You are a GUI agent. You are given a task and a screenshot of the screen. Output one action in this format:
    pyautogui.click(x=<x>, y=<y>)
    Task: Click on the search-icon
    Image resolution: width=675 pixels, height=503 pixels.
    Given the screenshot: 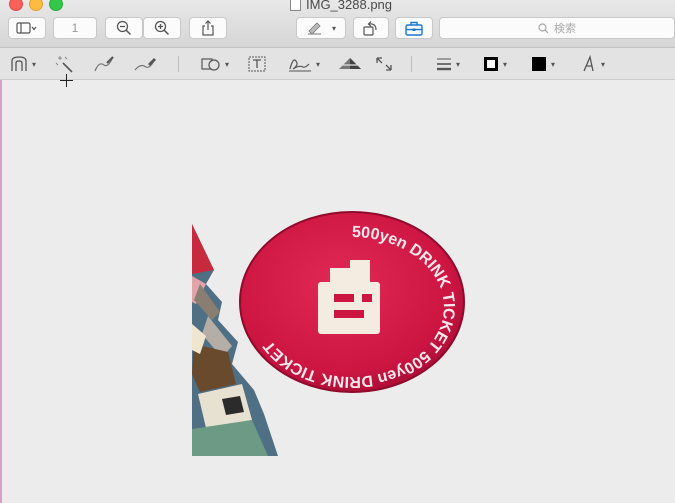 What is the action you would take?
    pyautogui.click(x=543, y=27)
    